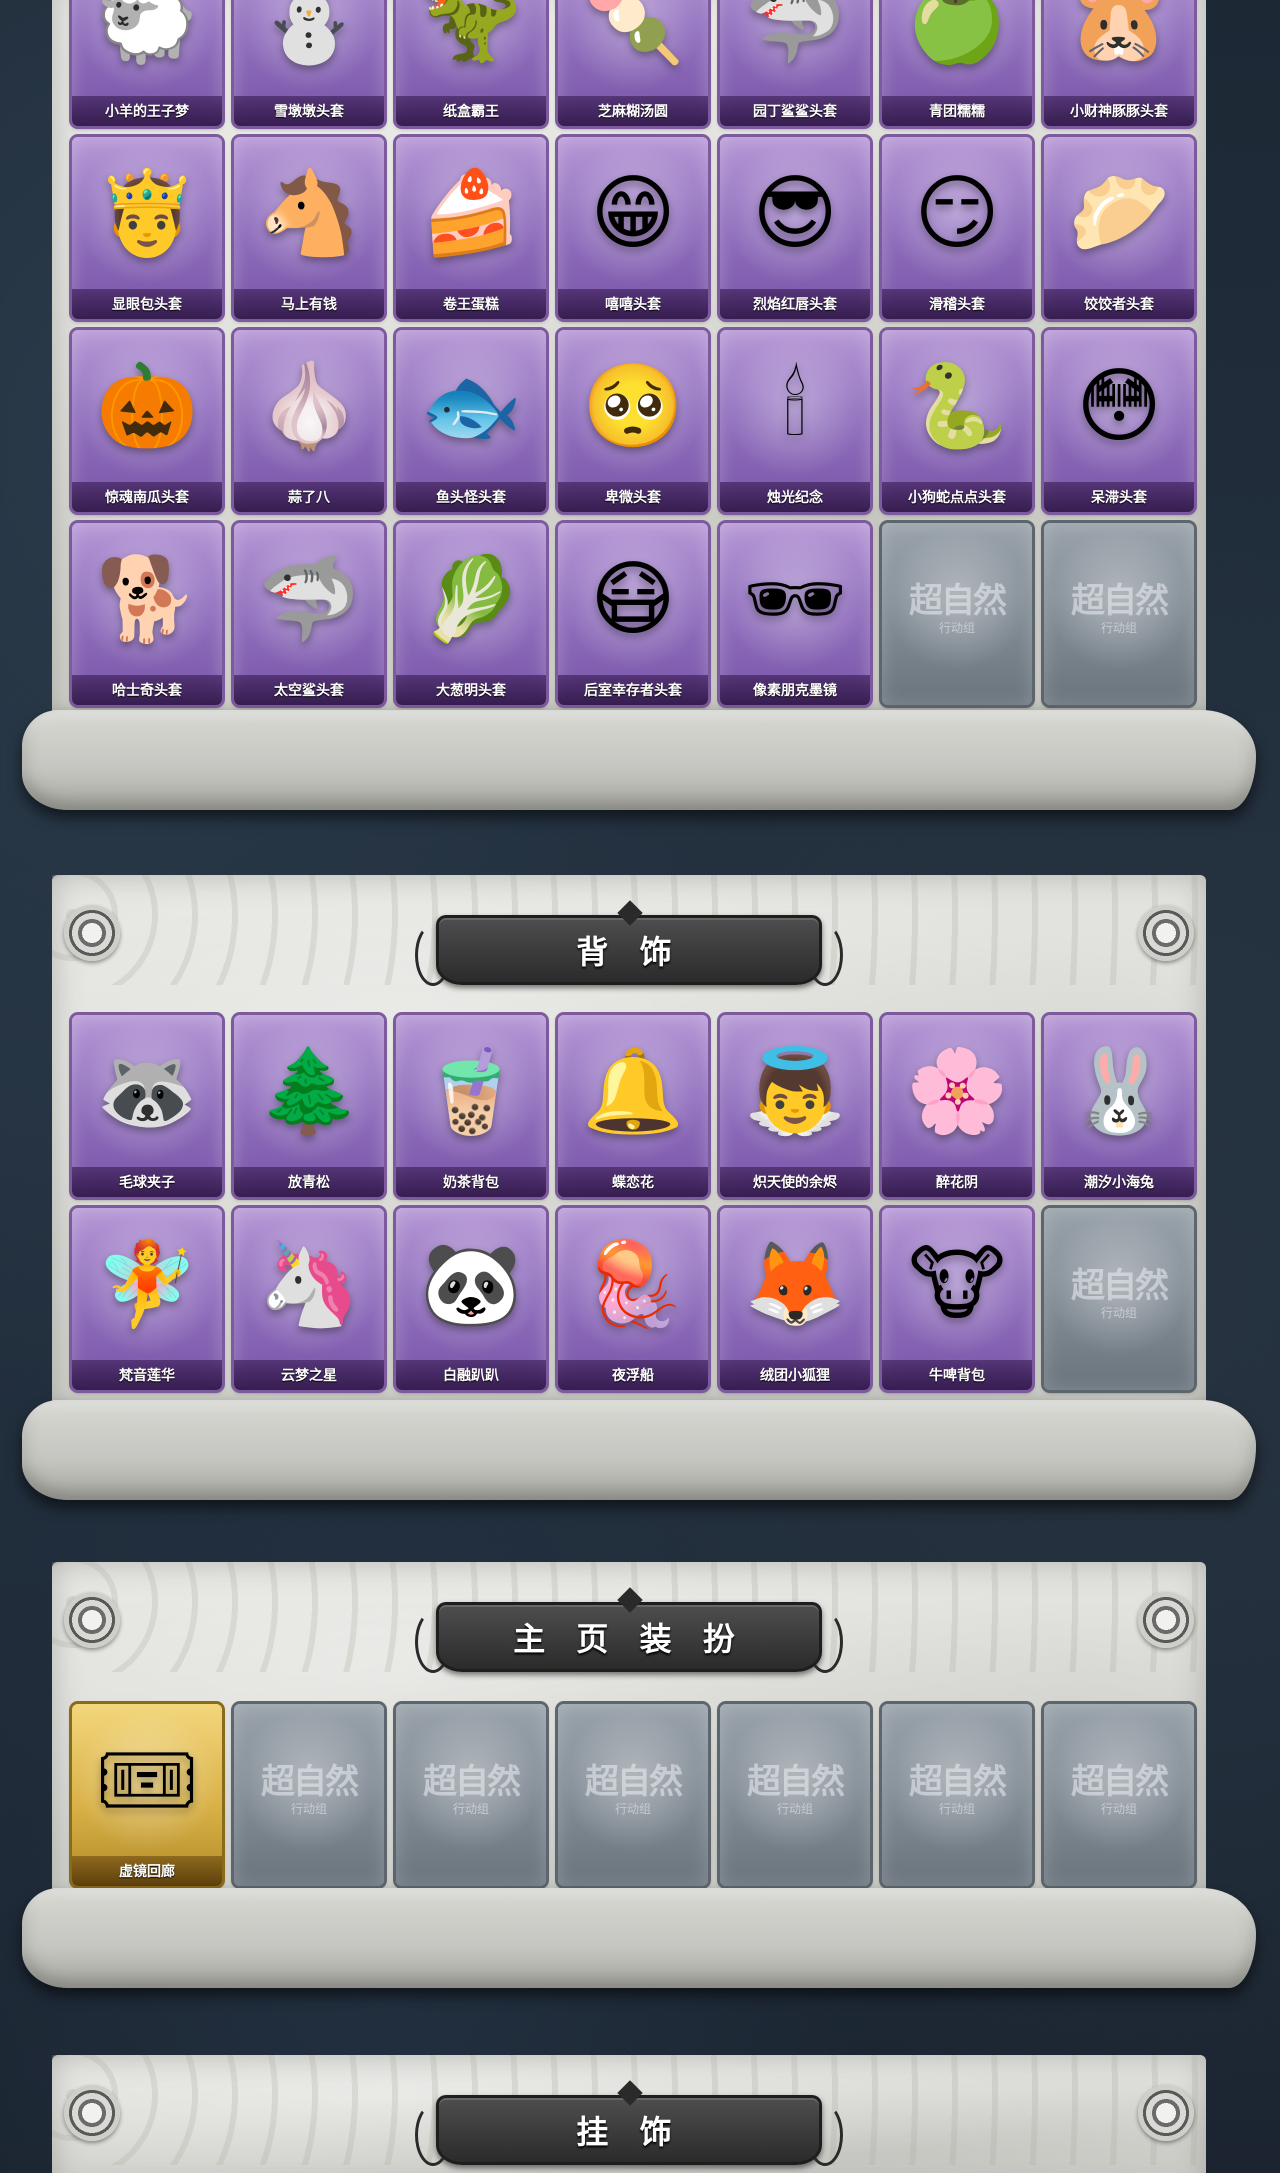  Describe the element at coordinates (471, 1106) in the screenshot. I see `item-card: 🧋 奶茶背包` at that location.